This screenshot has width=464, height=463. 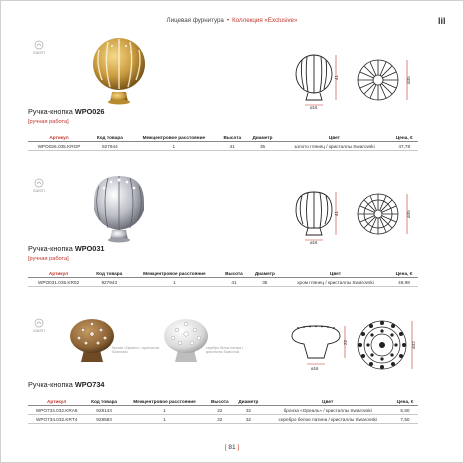 What do you see at coordinates (119, 71) in the screenshot?
I see `product-photo-wpo026` at bounding box center [119, 71].